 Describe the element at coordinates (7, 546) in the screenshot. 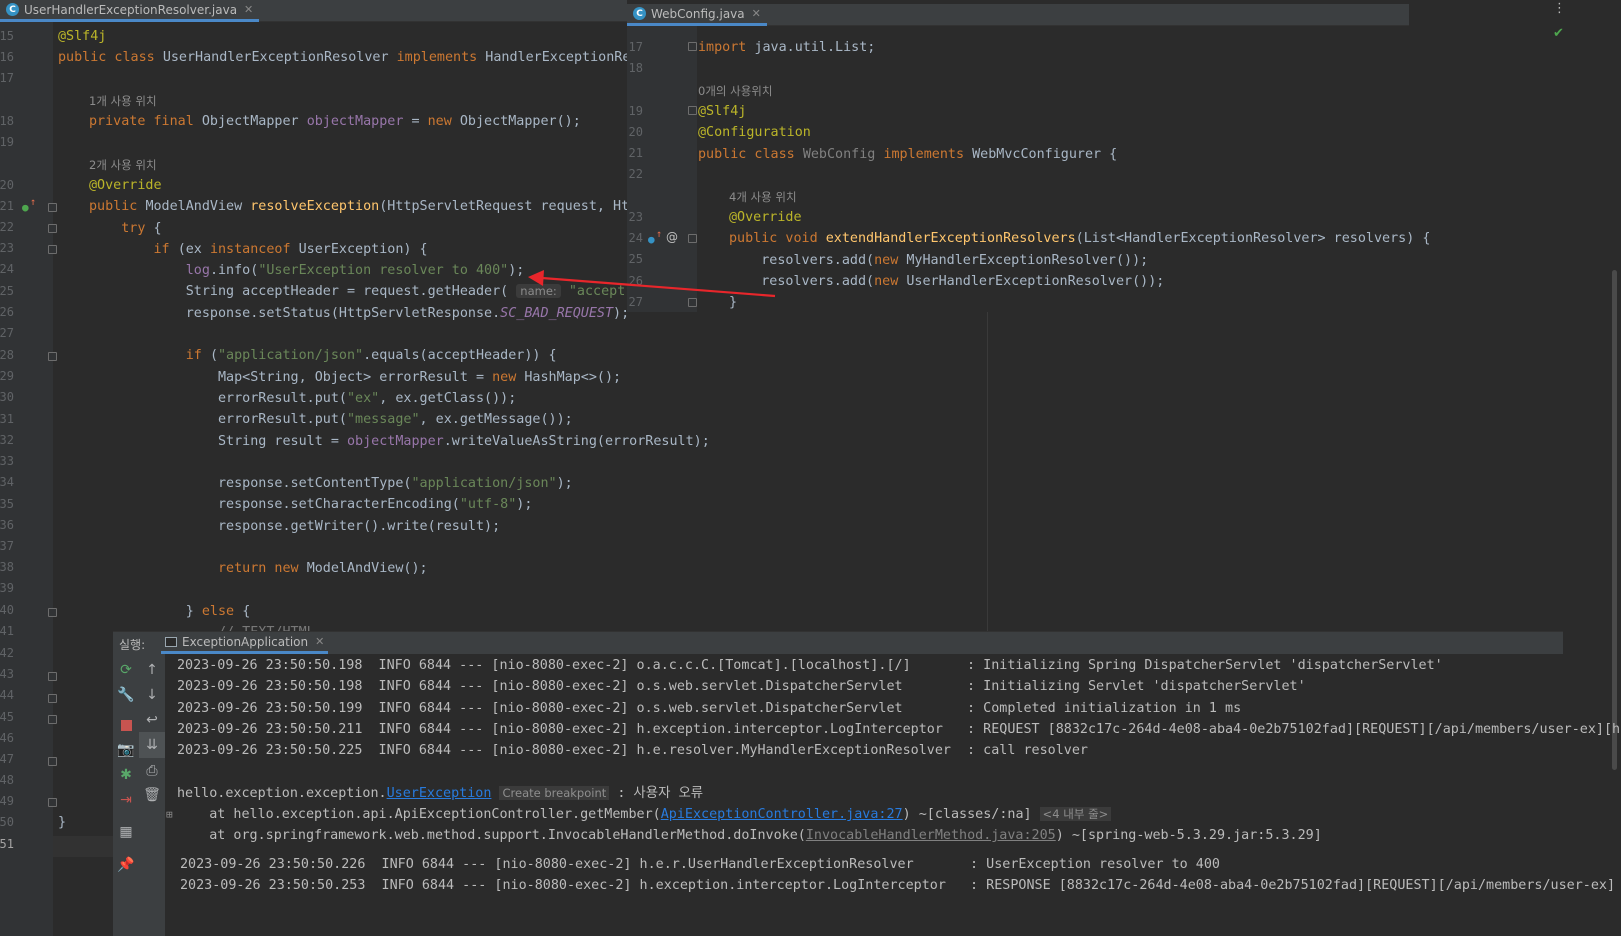

I see `line-number: 37` at that location.